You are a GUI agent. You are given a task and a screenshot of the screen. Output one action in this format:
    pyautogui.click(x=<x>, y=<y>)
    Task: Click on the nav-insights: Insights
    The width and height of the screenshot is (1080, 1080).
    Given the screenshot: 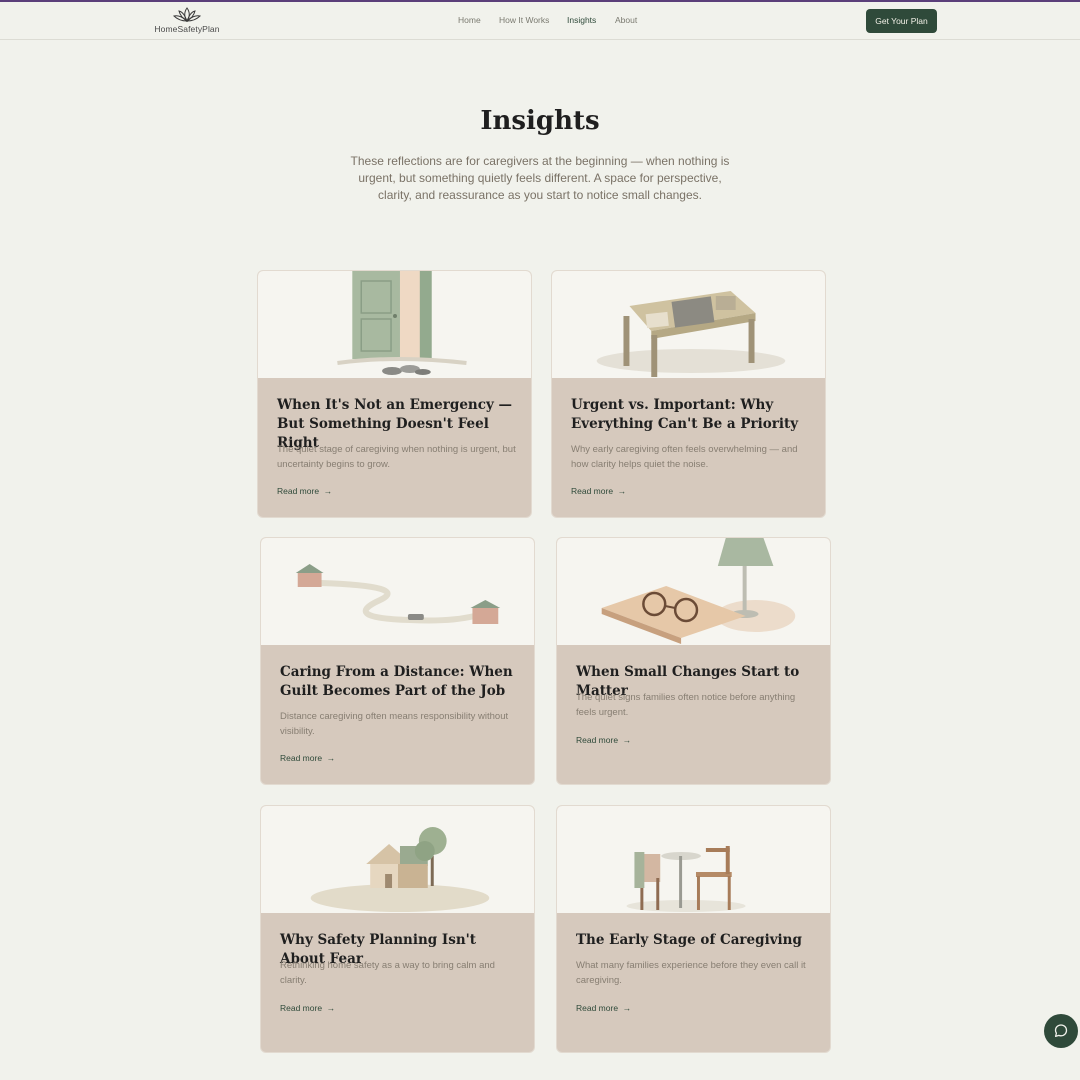 What is the action you would take?
    pyautogui.click(x=581, y=20)
    